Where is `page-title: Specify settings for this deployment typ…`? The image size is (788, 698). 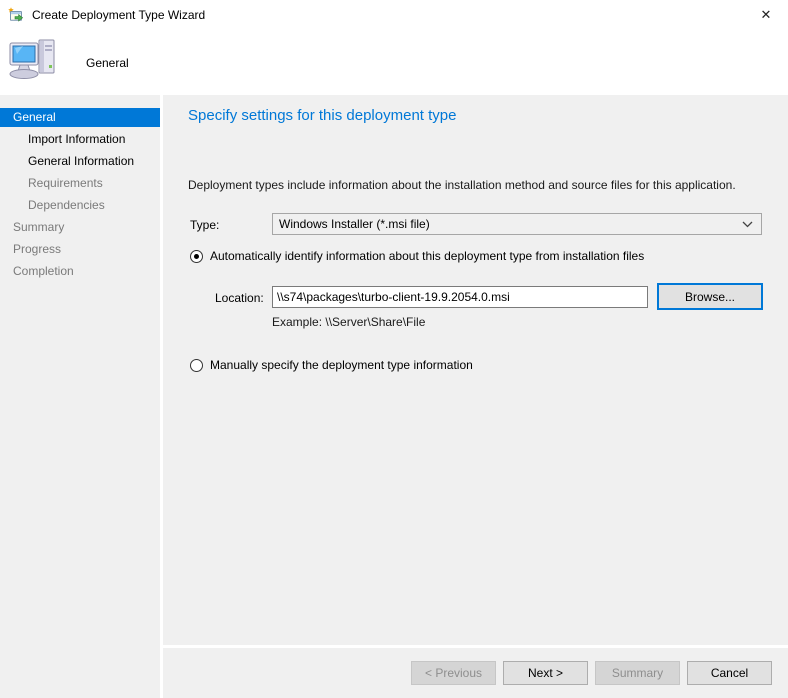 page-title: Specify settings for this deployment typ… is located at coordinates (322, 115).